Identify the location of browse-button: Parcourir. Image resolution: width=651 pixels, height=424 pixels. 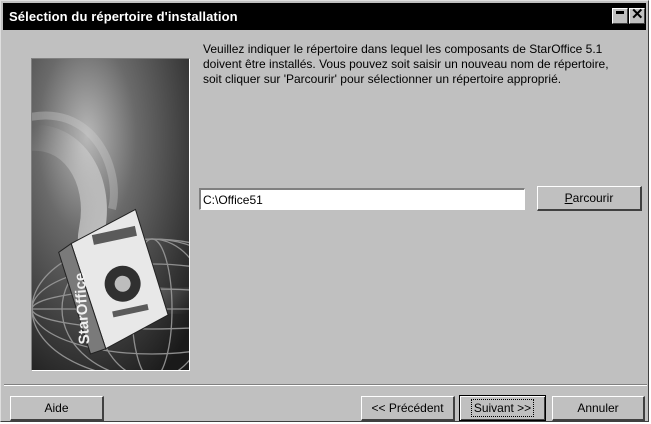
(589, 198).